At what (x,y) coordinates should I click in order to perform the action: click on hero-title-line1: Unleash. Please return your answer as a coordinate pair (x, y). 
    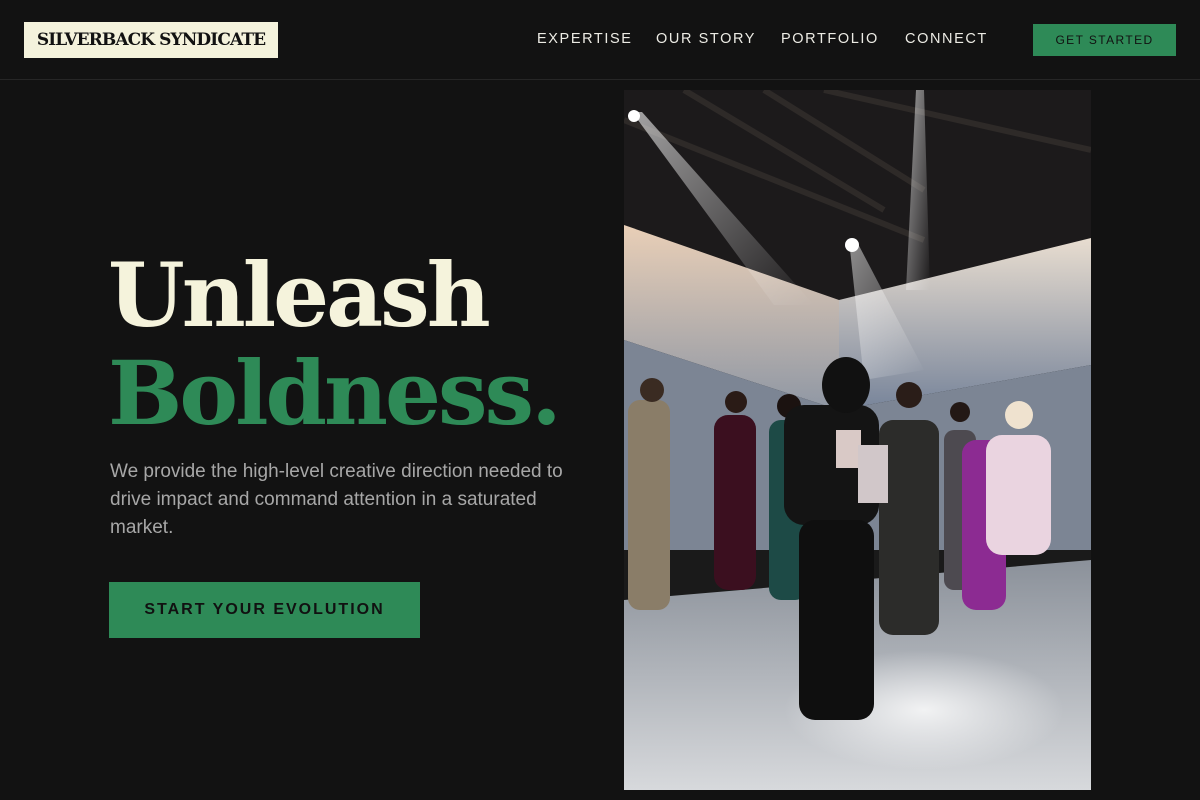
    Looking at the image, I should click on (299, 295).